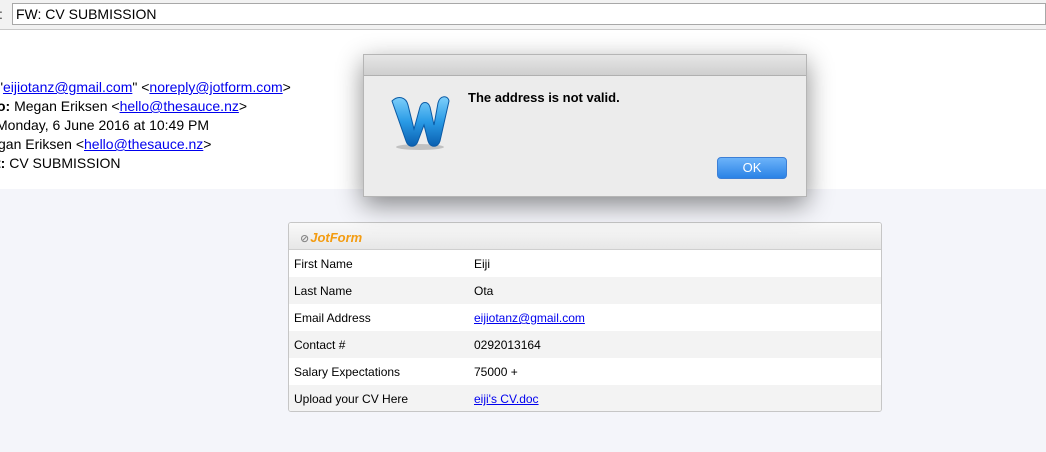  I want to click on subject-prefix: :, so click(1, 14).